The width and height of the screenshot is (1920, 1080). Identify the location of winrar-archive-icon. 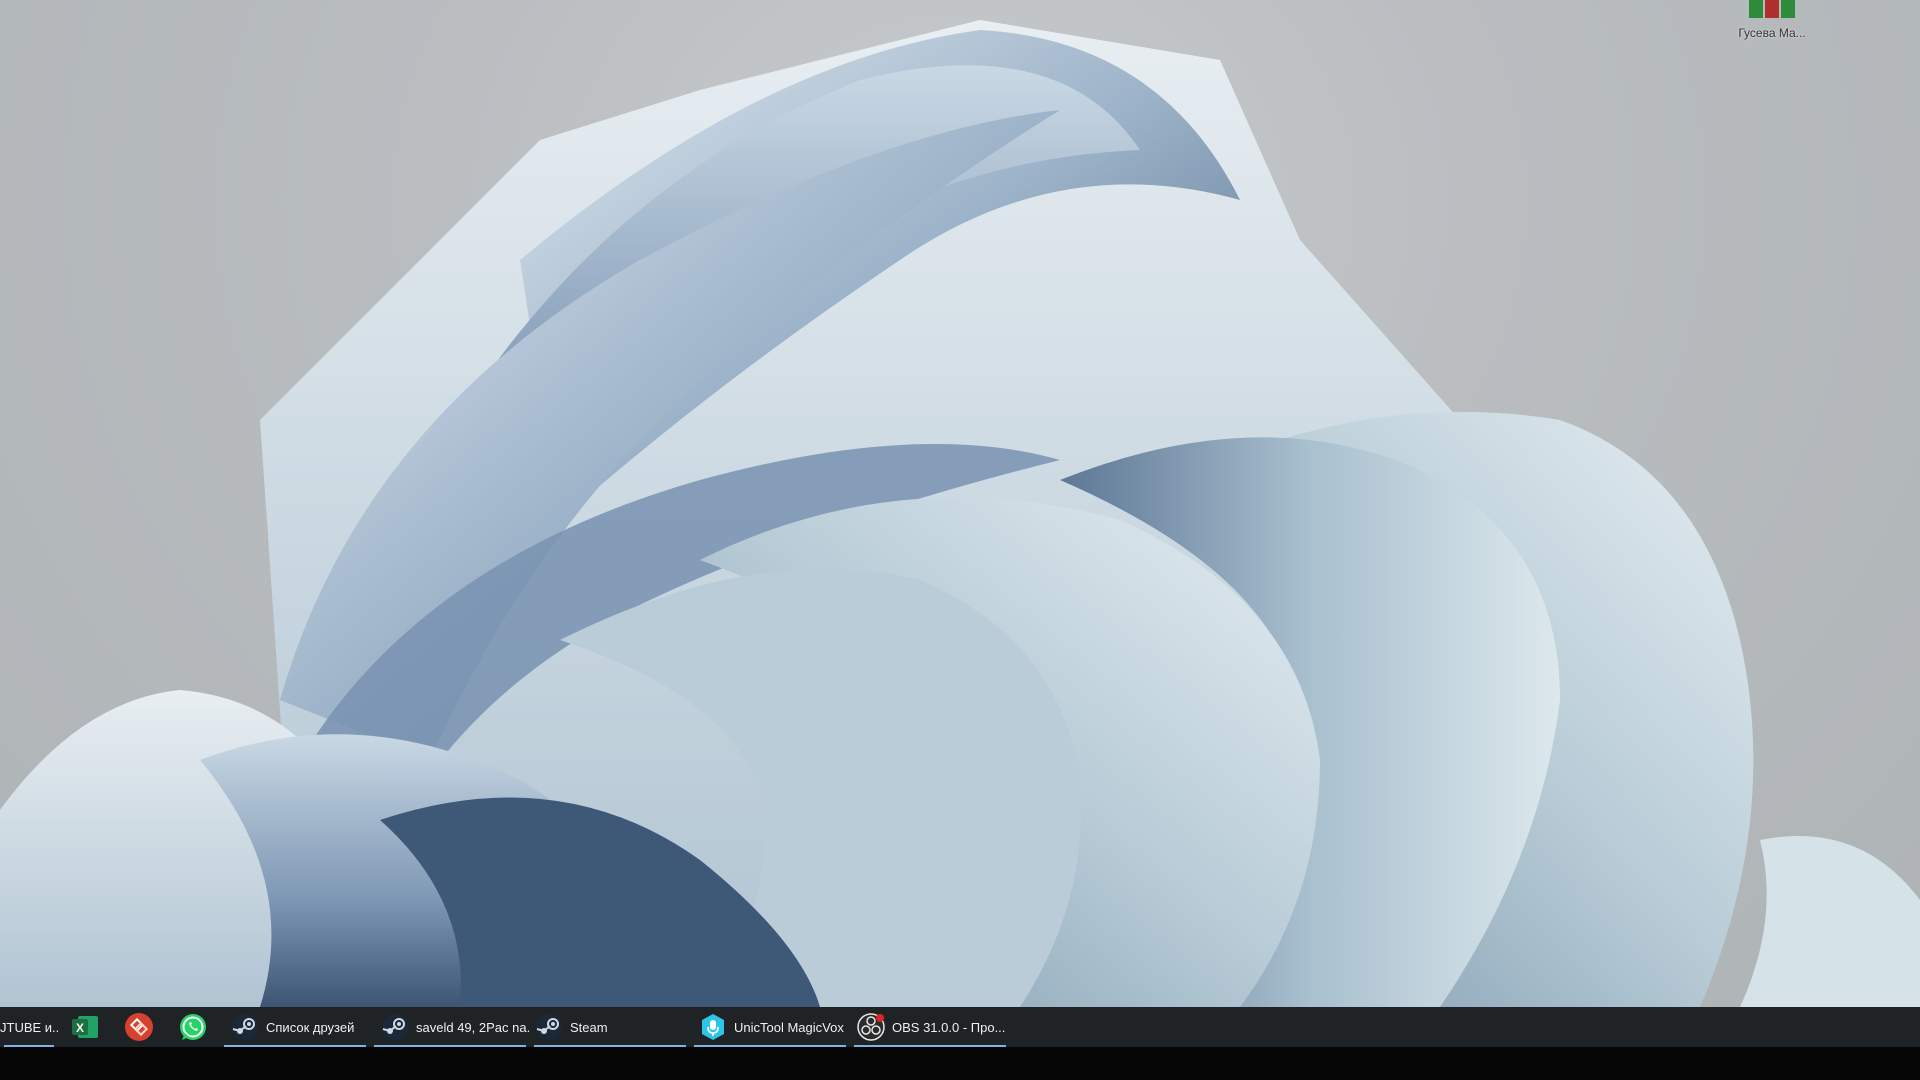
(1772, 9).